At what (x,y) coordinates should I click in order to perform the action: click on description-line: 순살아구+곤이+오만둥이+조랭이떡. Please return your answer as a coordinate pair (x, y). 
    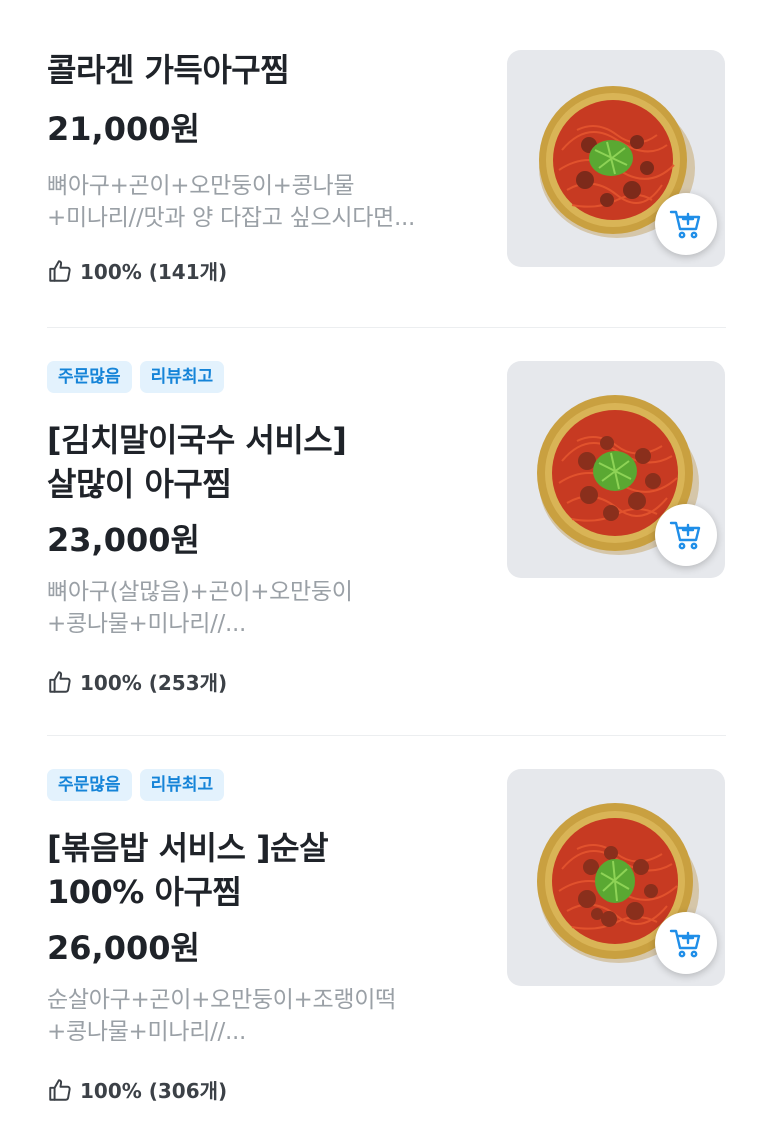
    Looking at the image, I should click on (221, 1000).